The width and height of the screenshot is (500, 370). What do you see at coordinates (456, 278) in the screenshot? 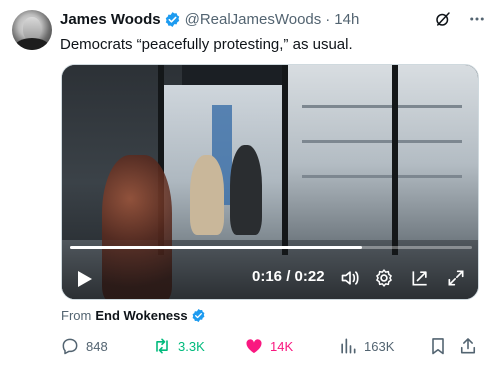
I see `fullscreen-icon` at bounding box center [456, 278].